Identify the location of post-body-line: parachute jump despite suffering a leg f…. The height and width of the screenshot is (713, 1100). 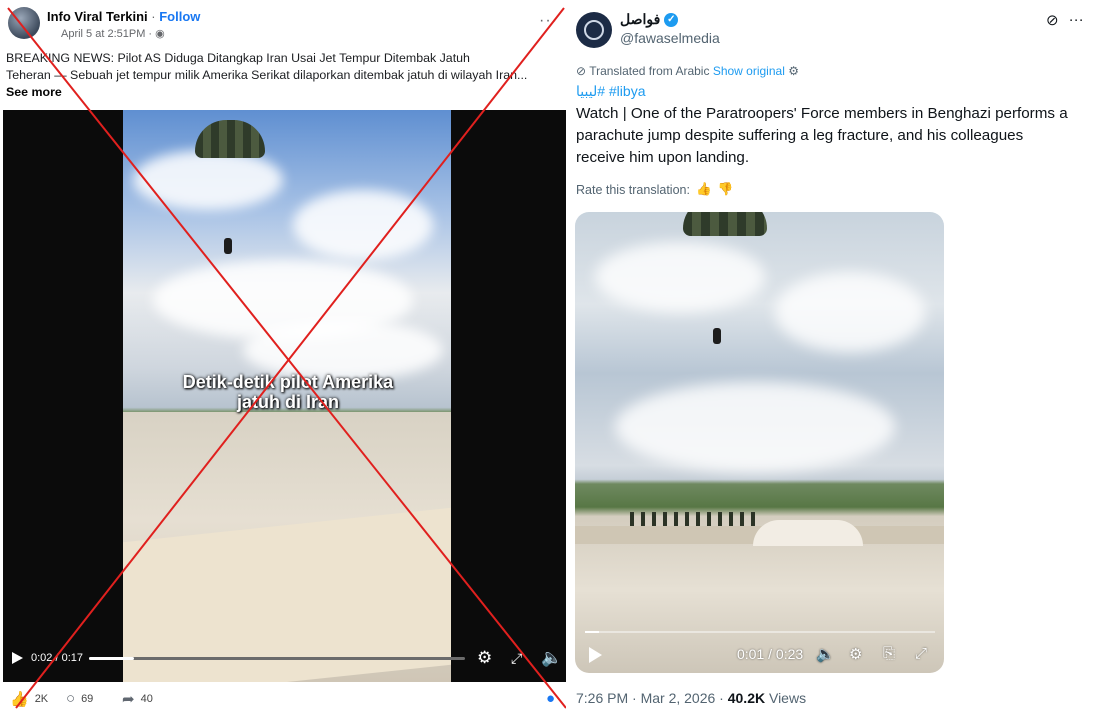
(800, 135).